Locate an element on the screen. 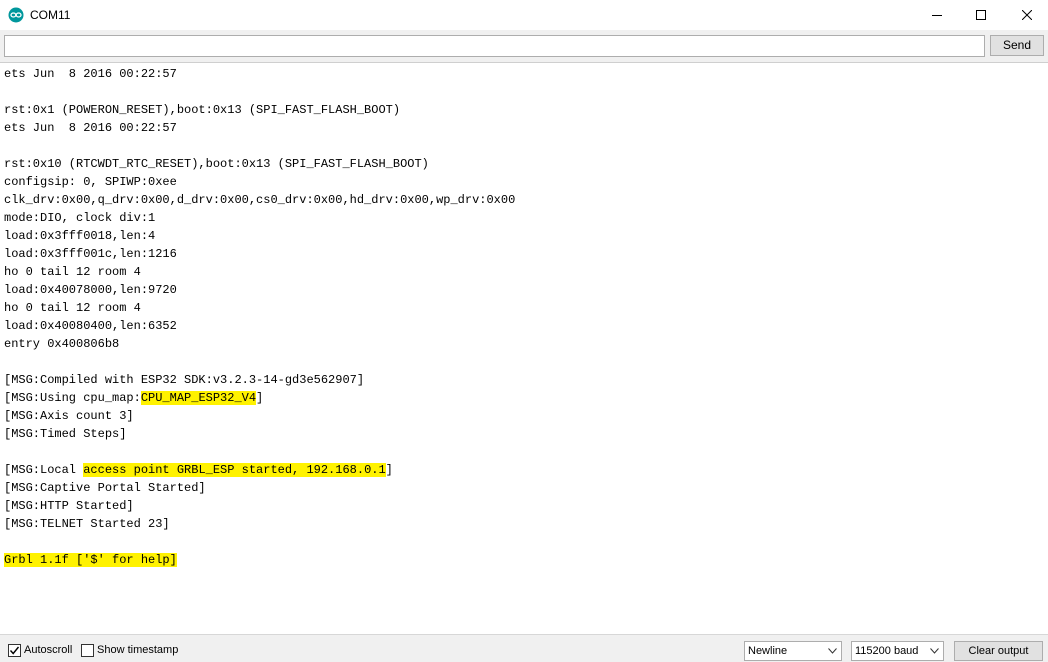  command-bar: Send is located at coordinates (524, 46).